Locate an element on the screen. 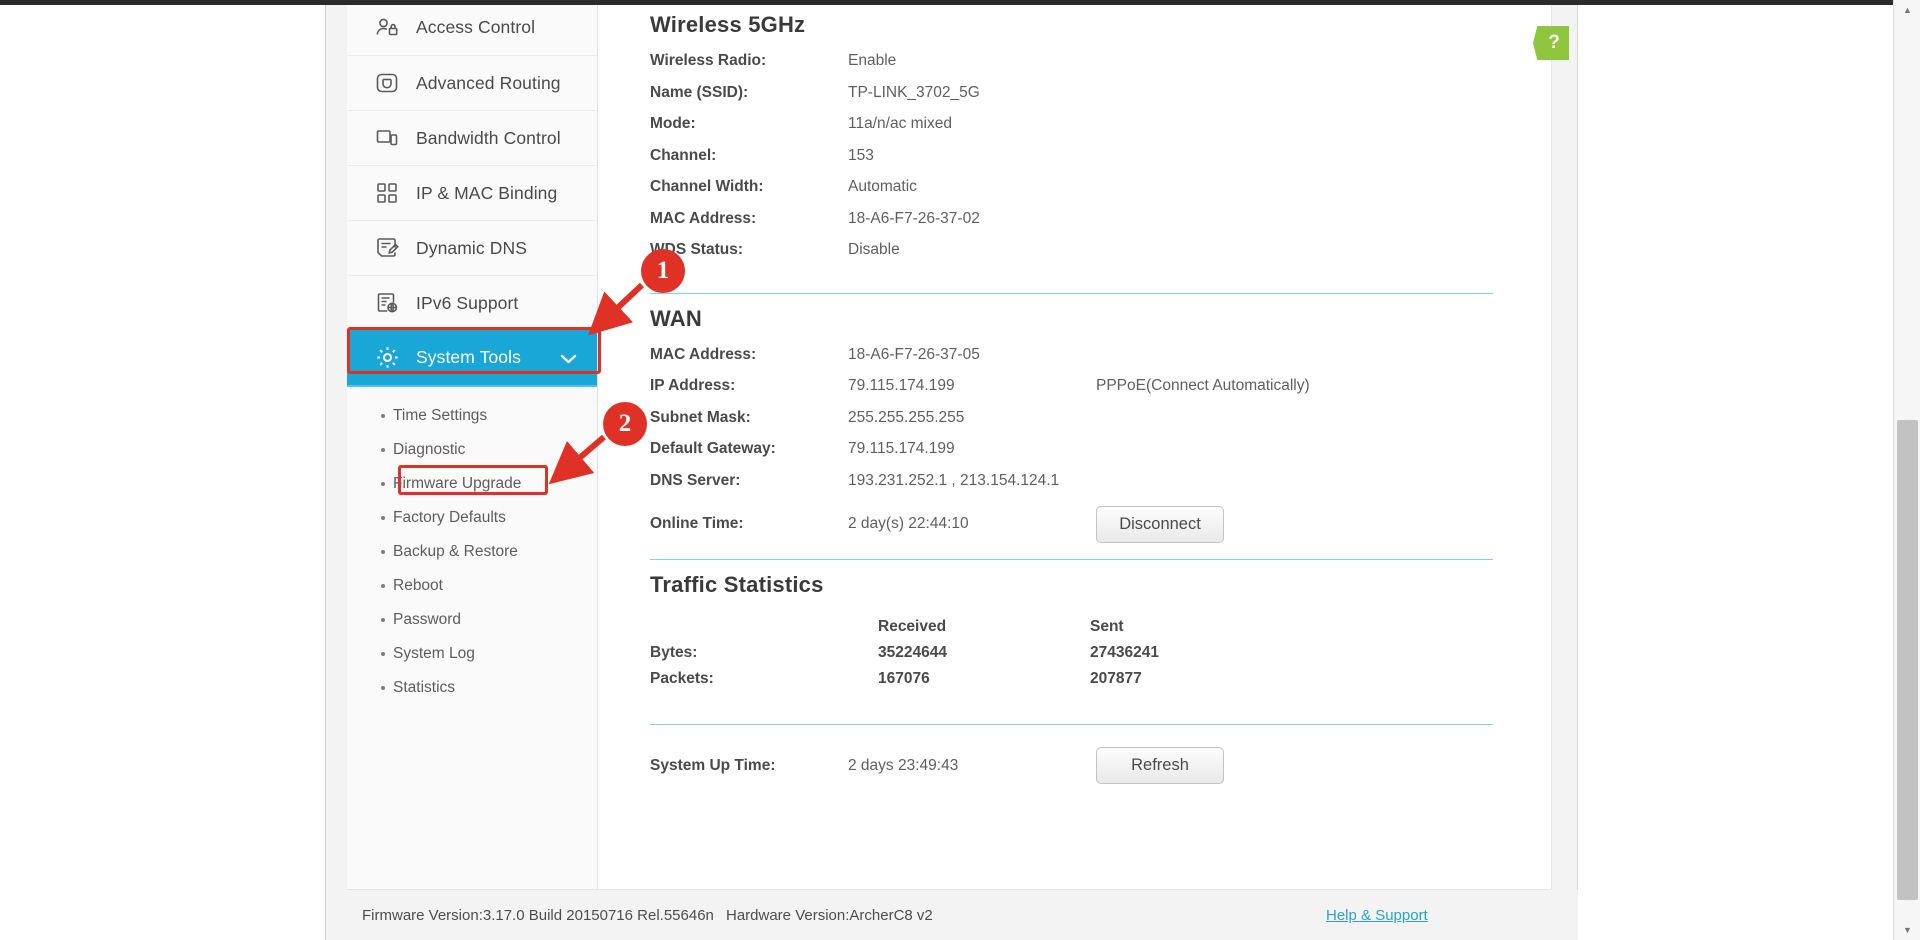 The height and width of the screenshot is (940, 1920). row-label: WDS Status: is located at coordinates (696, 249).